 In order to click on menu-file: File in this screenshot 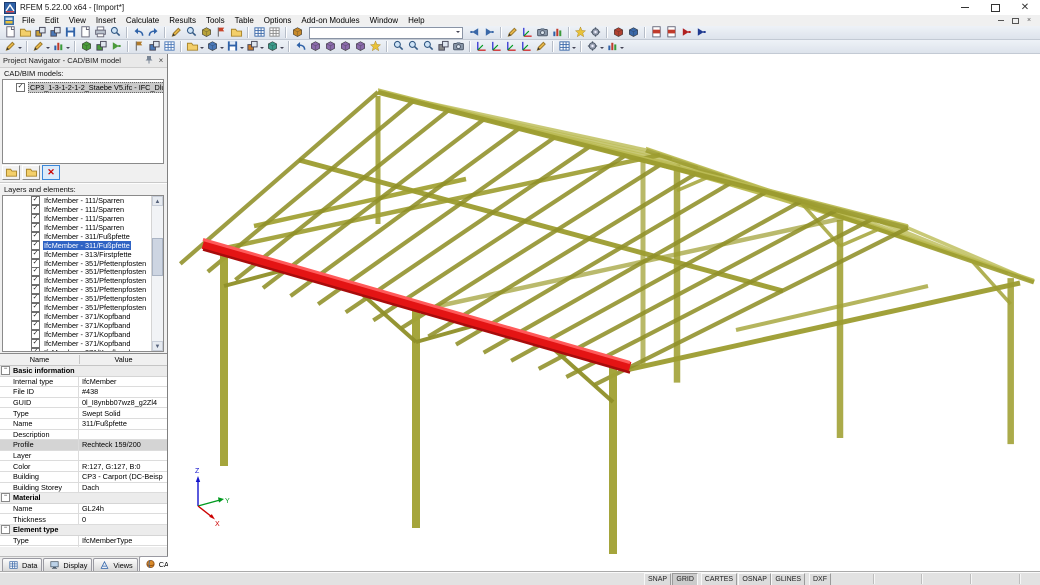, I will do `click(28, 20)`.